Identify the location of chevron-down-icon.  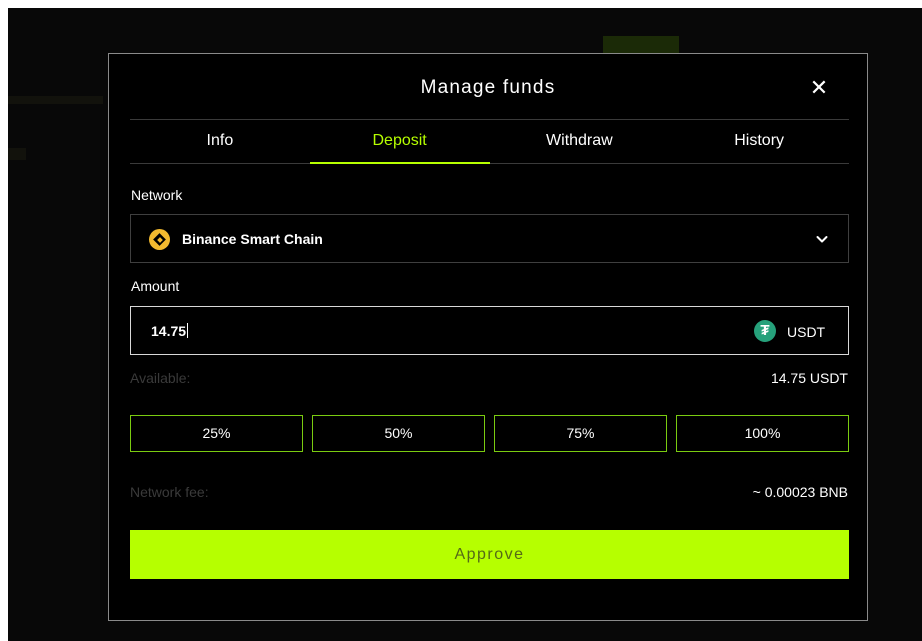
(822, 239).